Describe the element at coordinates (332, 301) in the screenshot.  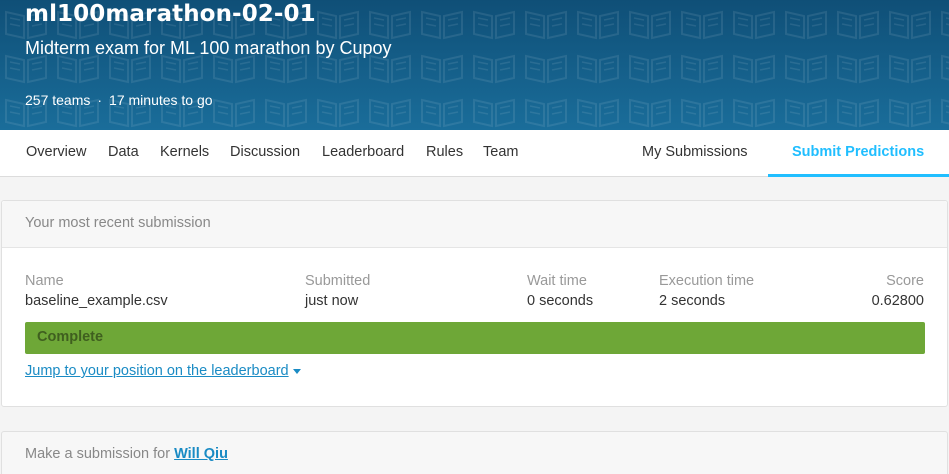
I see `submission-time: just now` at that location.